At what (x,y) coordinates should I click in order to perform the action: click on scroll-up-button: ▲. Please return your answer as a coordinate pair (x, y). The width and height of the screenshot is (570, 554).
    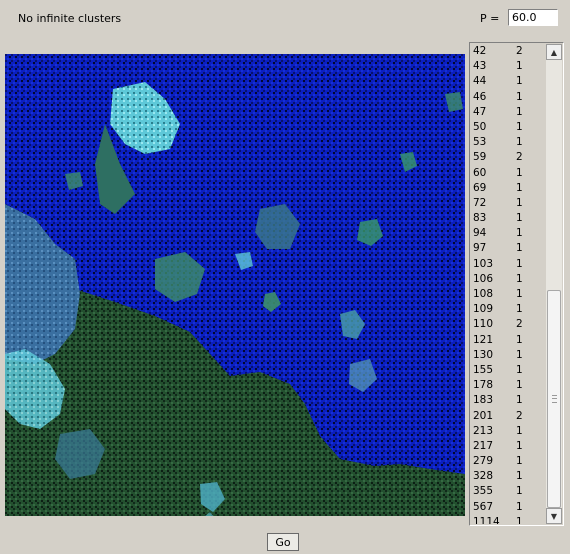
    Looking at the image, I should click on (554, 52).